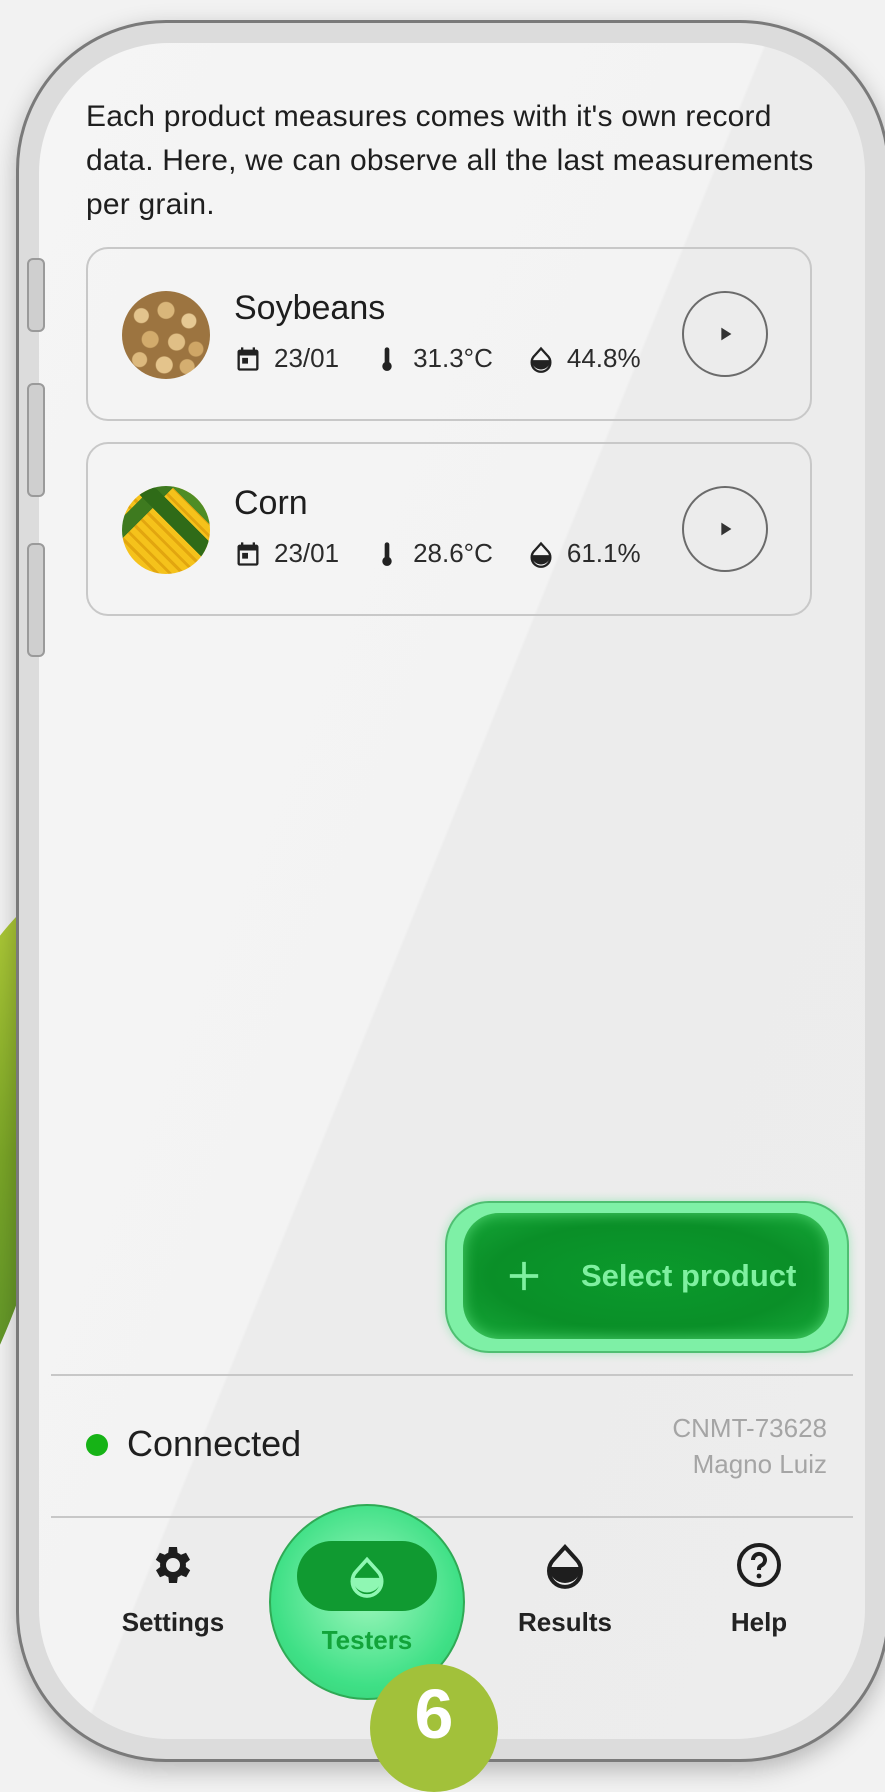 This screenshot has width=885, height=1792. I want to click on select-product-button: Select product, so click(646, 1276).